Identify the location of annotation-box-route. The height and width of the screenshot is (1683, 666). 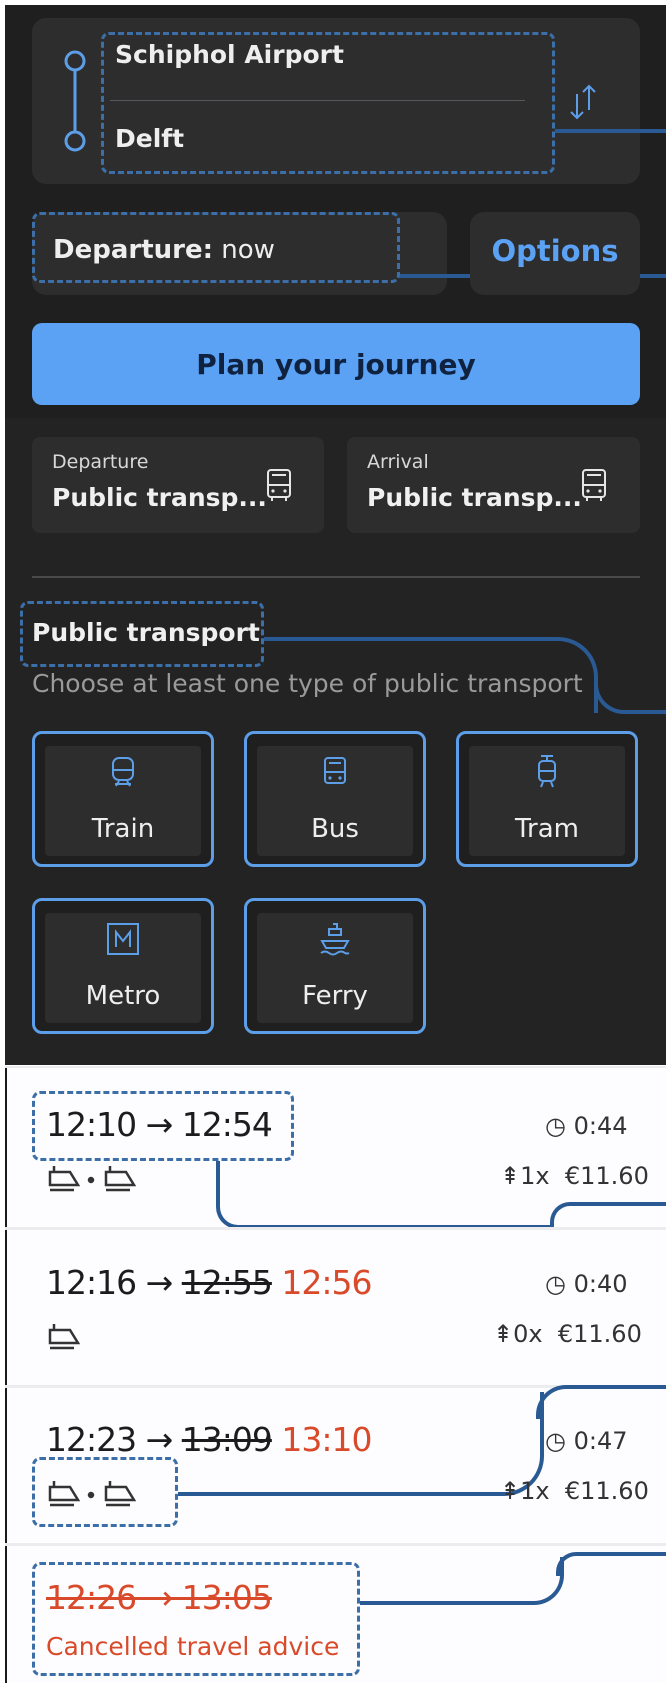
(328, 103).